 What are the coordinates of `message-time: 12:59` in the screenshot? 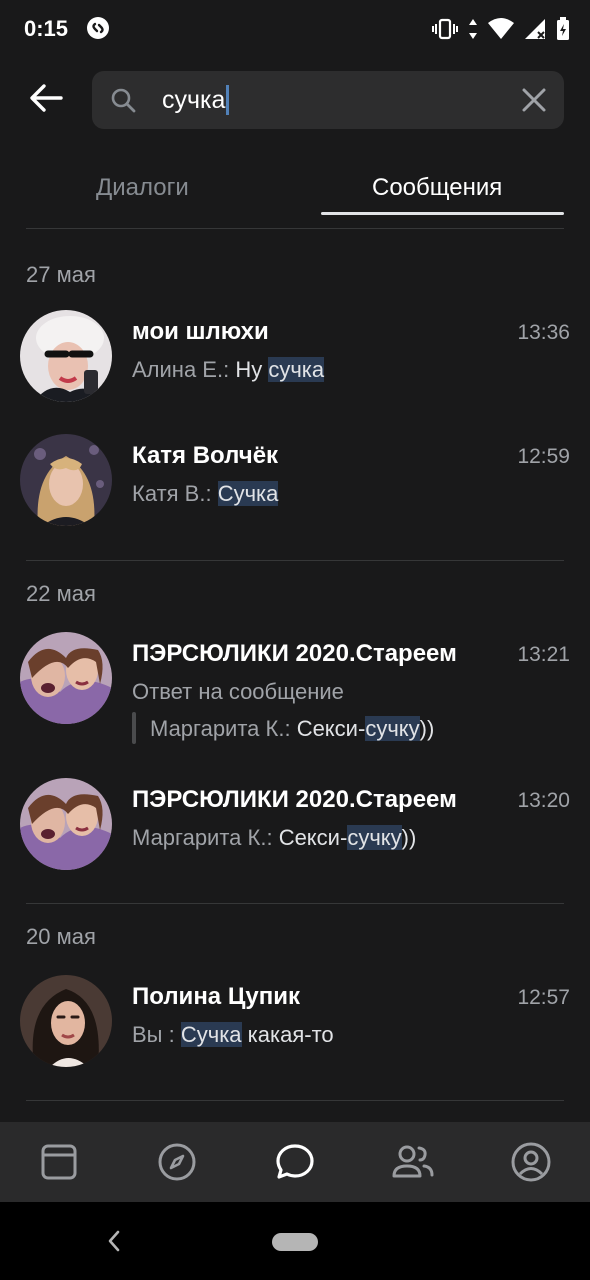 It's located at (543, 456).